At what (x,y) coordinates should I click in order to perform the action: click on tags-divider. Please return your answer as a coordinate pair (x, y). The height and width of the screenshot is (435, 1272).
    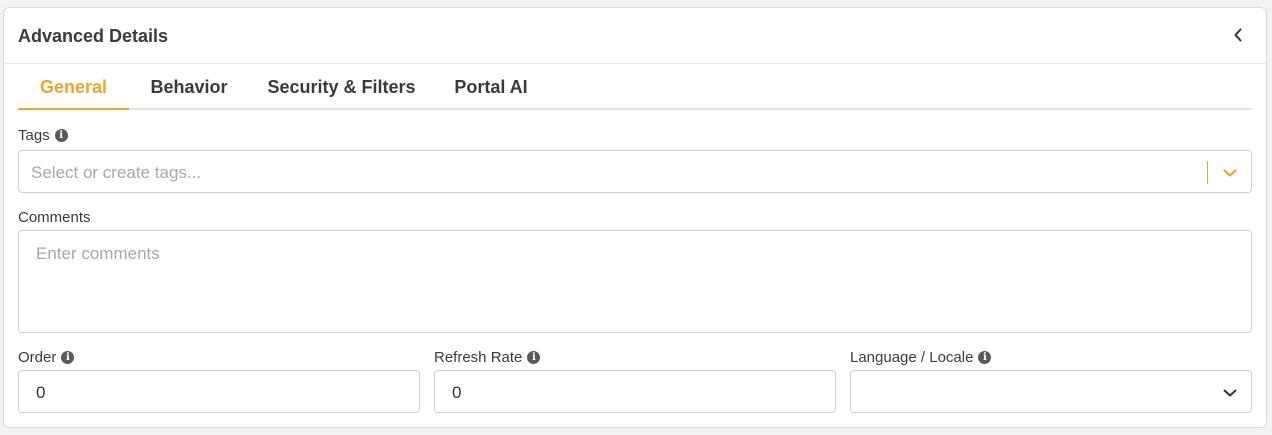
    Looking at the image, I should click on (1207, 172).